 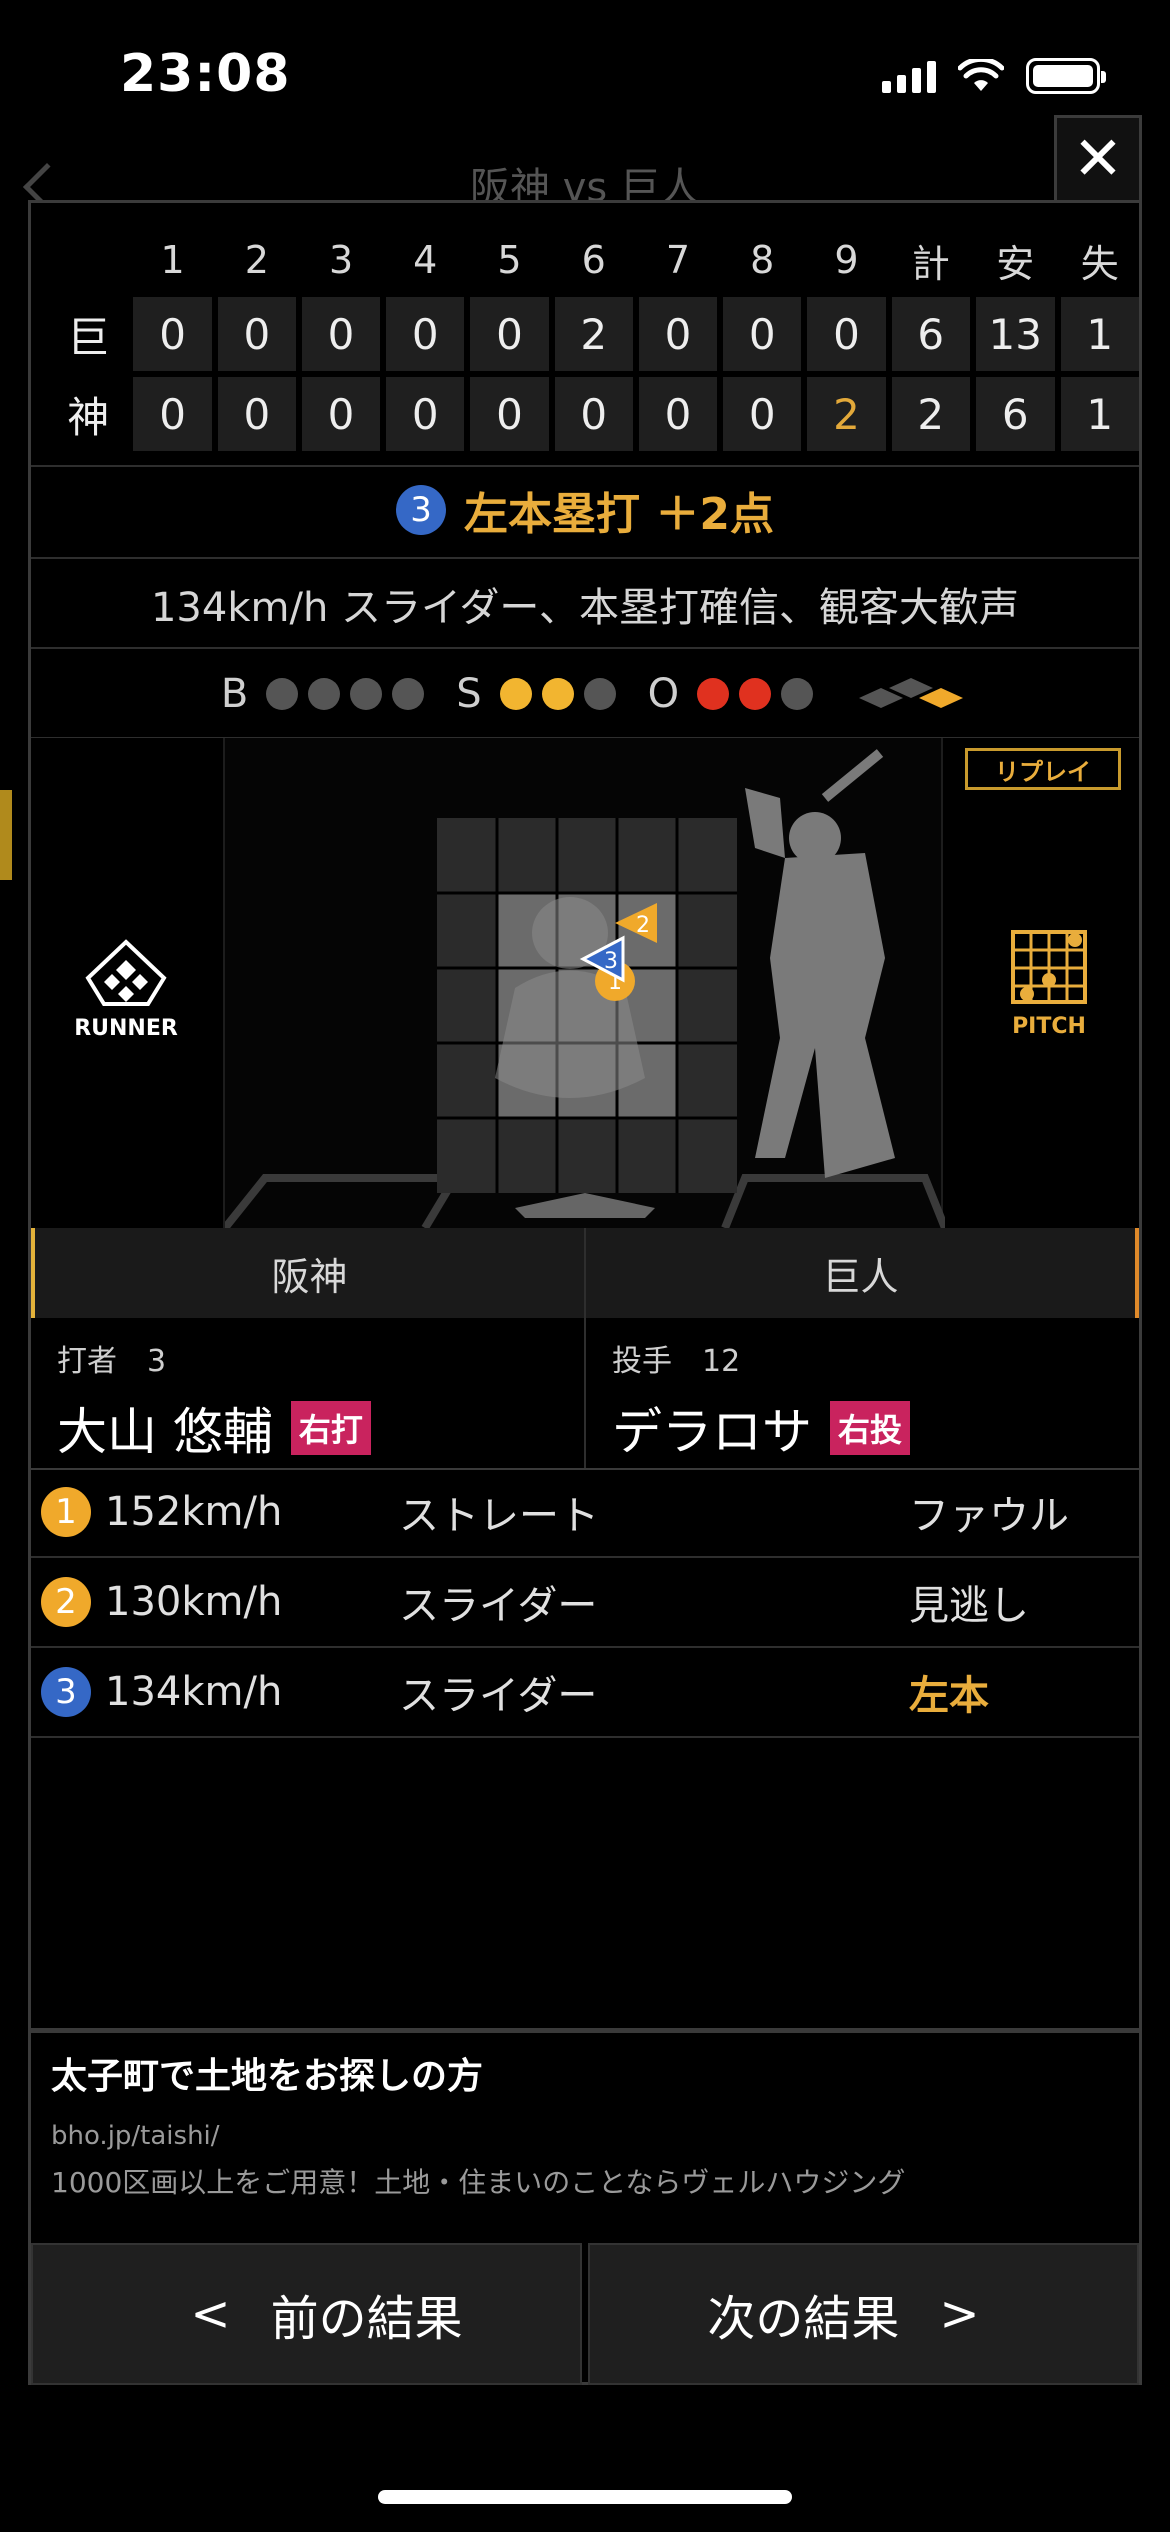 I want to click on next-result-button: 次の結果 >, so click(x=863, y=2314).